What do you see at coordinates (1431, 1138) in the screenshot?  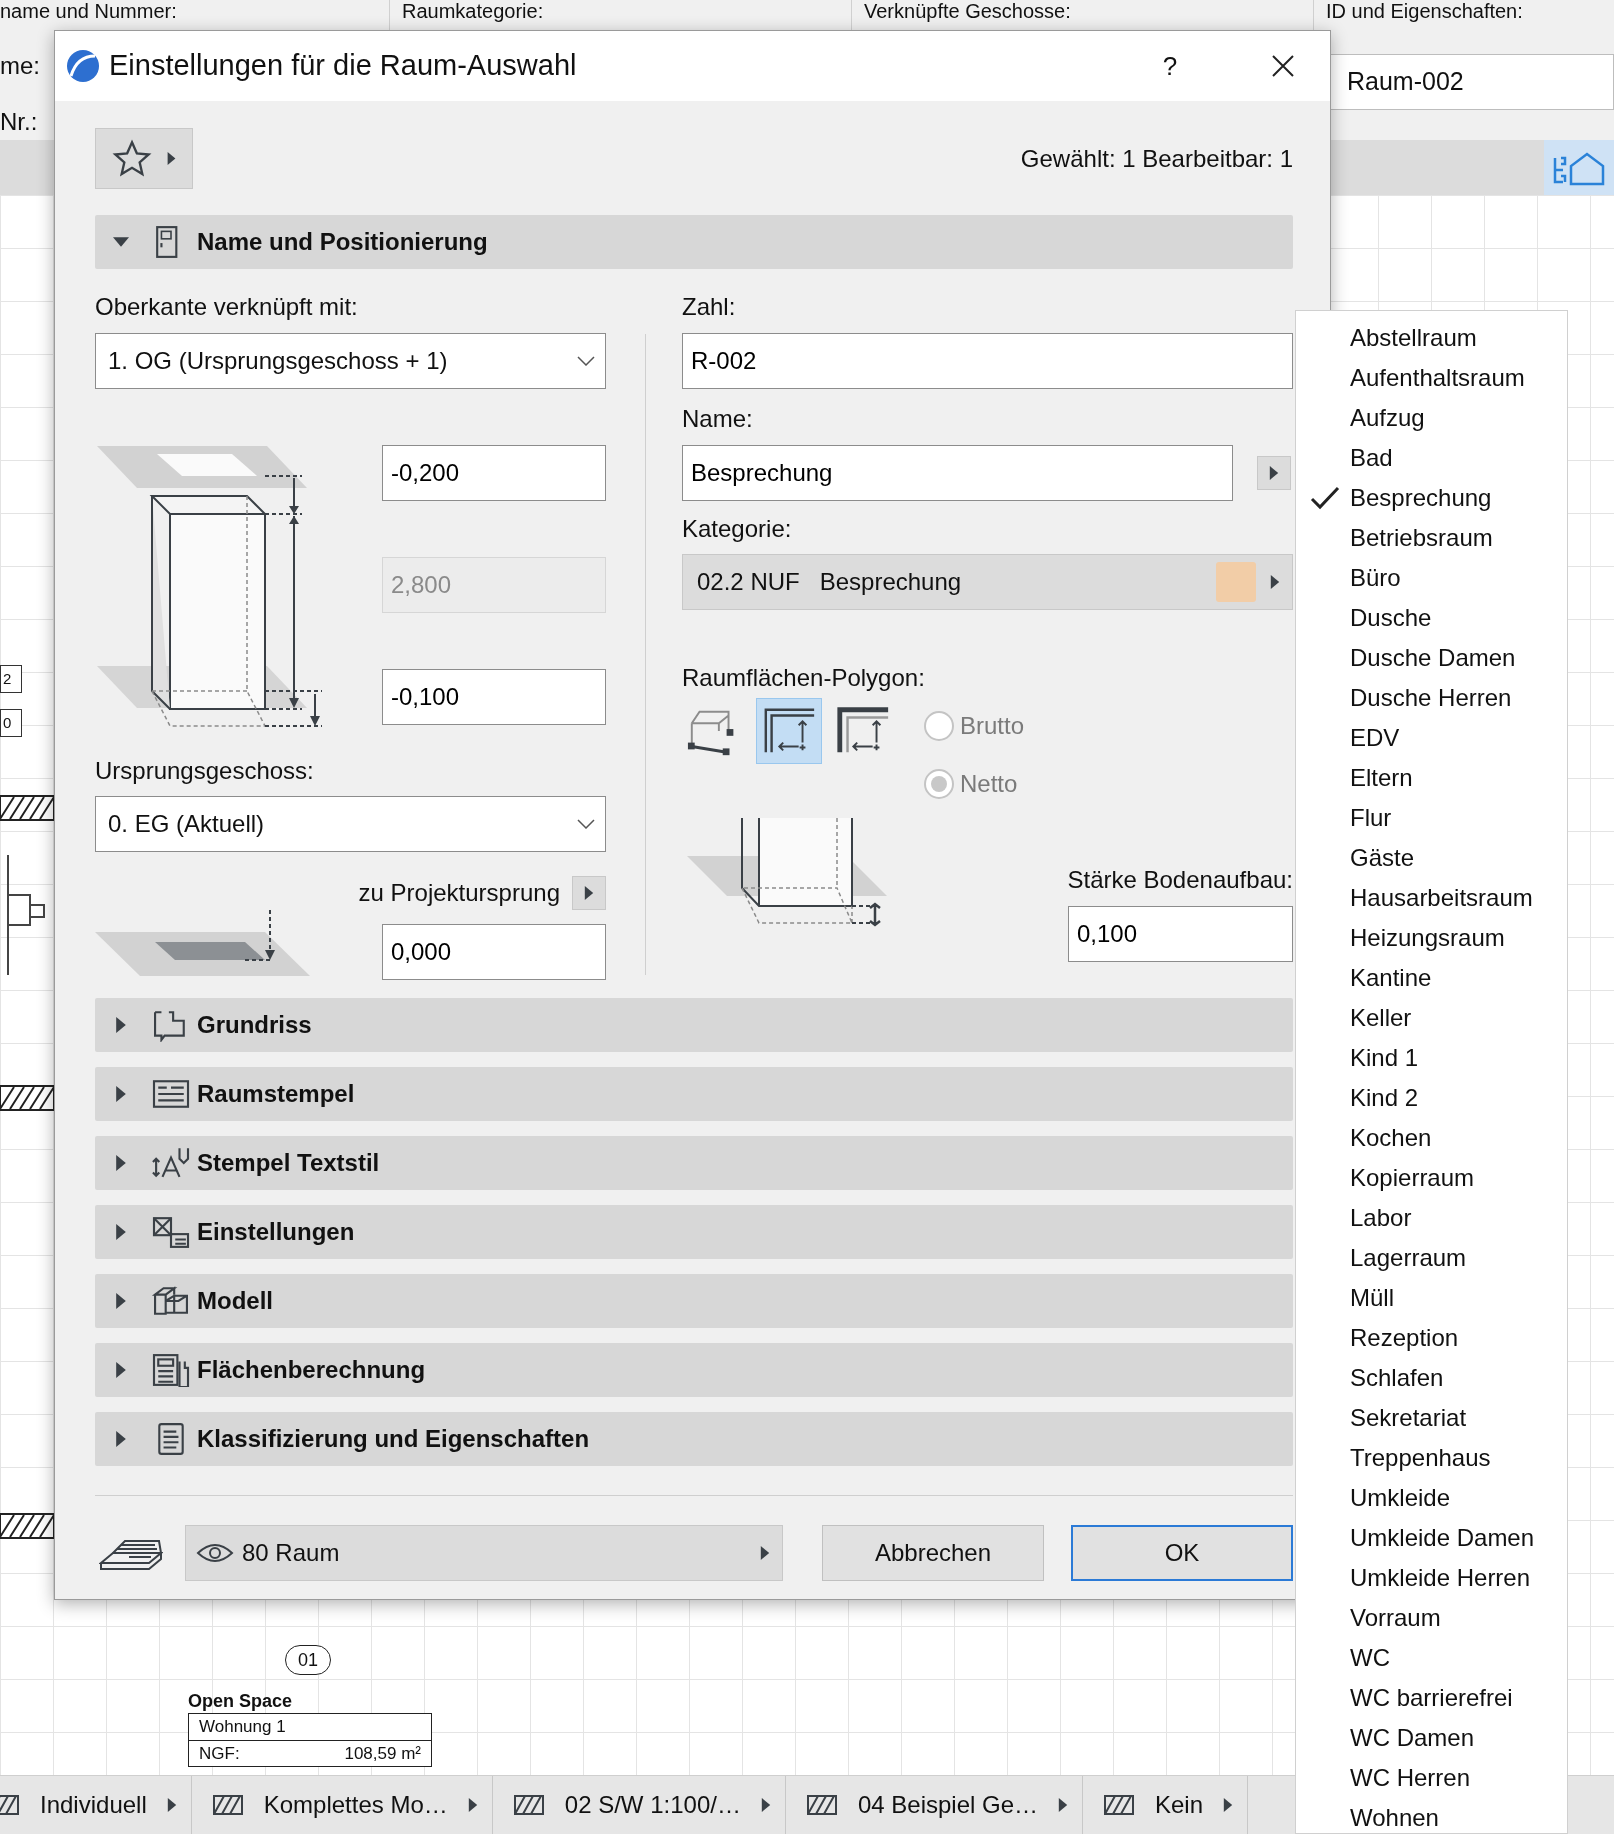 I see `list-item: Kochen` at bounding box center [1431, 1138].